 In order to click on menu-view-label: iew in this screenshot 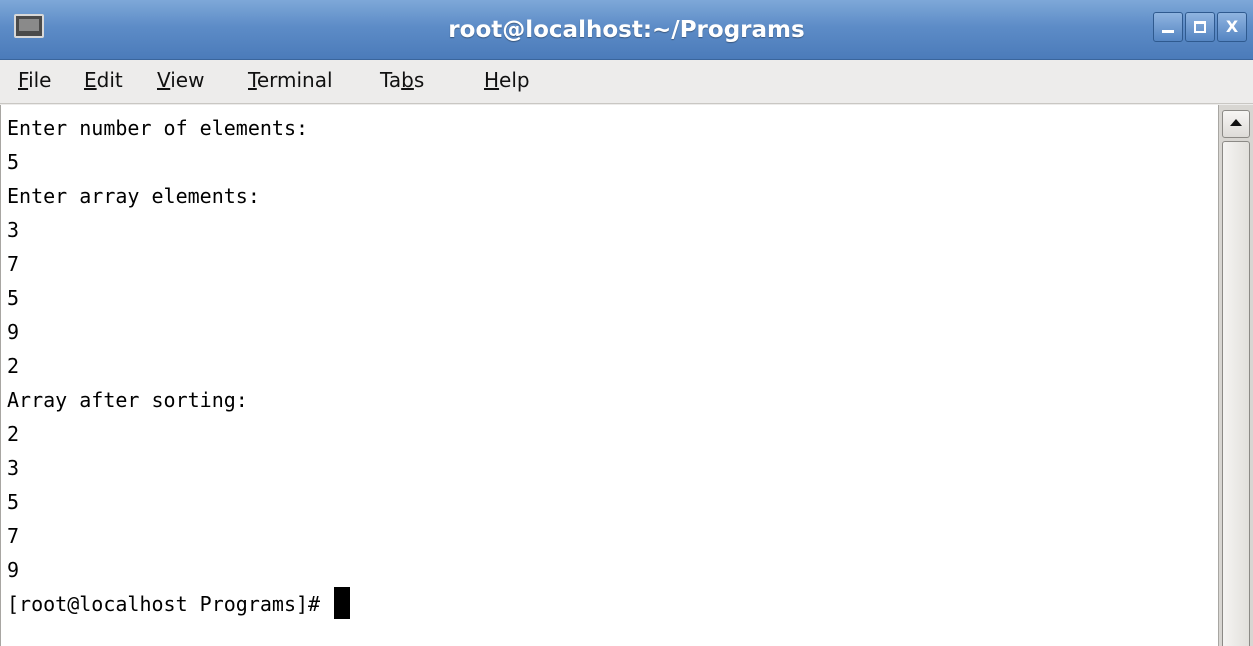, I will do `click(187, 80)`.